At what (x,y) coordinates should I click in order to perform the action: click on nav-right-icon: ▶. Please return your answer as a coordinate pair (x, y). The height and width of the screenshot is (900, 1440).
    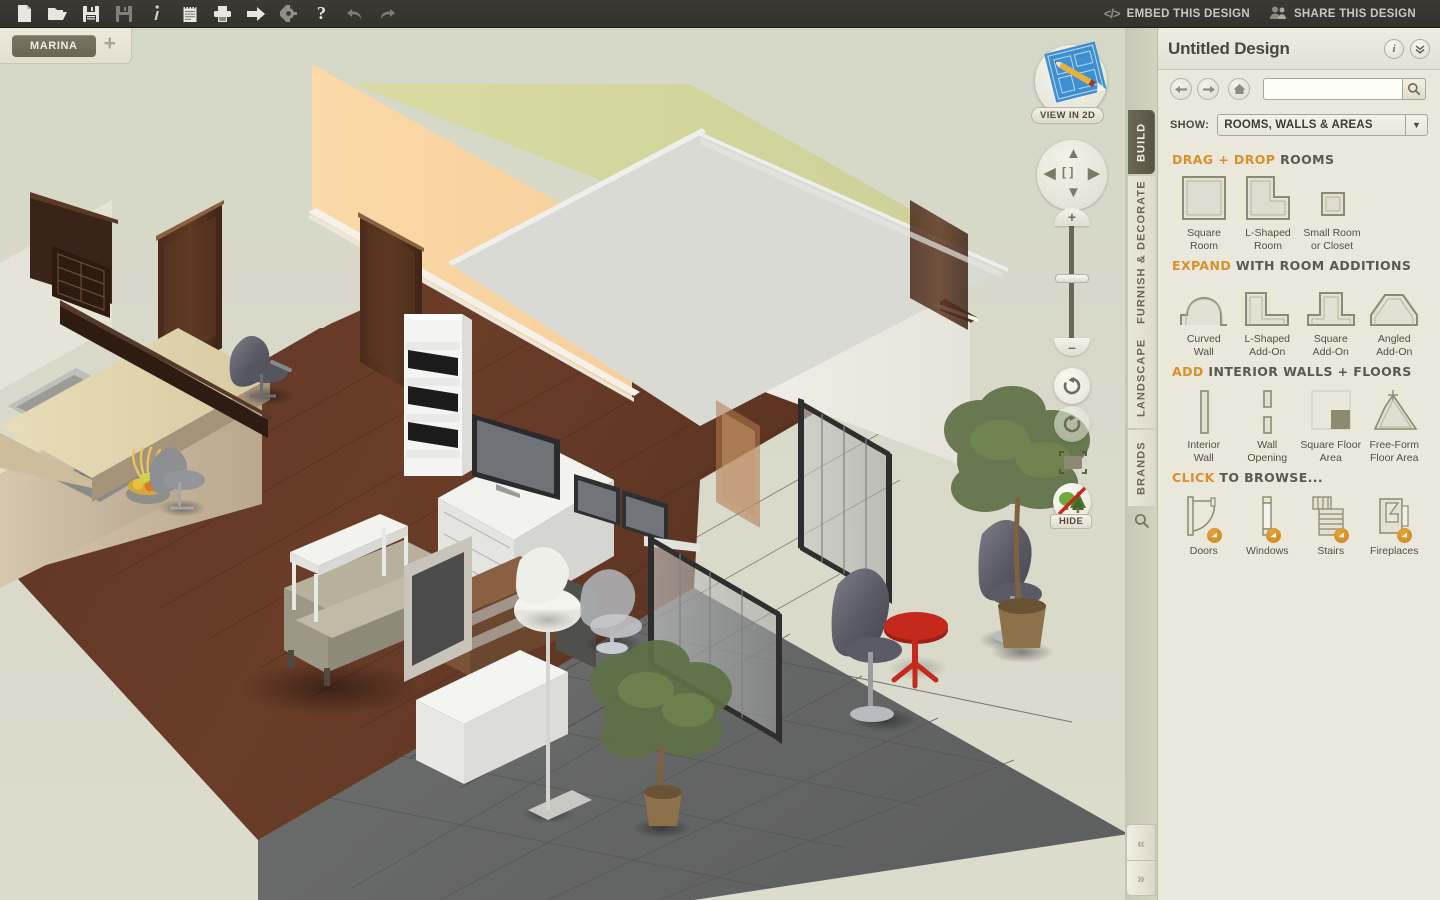
    Looking at the image, I should click on (1094, 173).